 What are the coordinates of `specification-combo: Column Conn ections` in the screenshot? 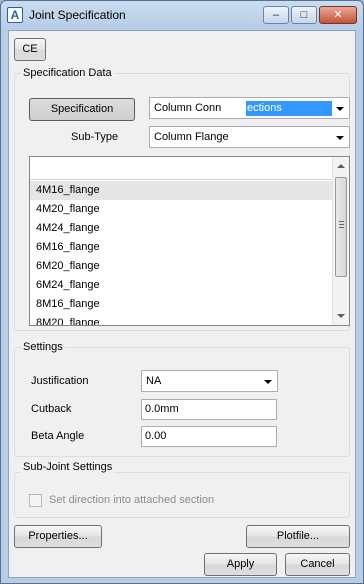 It's located at (249, 108).